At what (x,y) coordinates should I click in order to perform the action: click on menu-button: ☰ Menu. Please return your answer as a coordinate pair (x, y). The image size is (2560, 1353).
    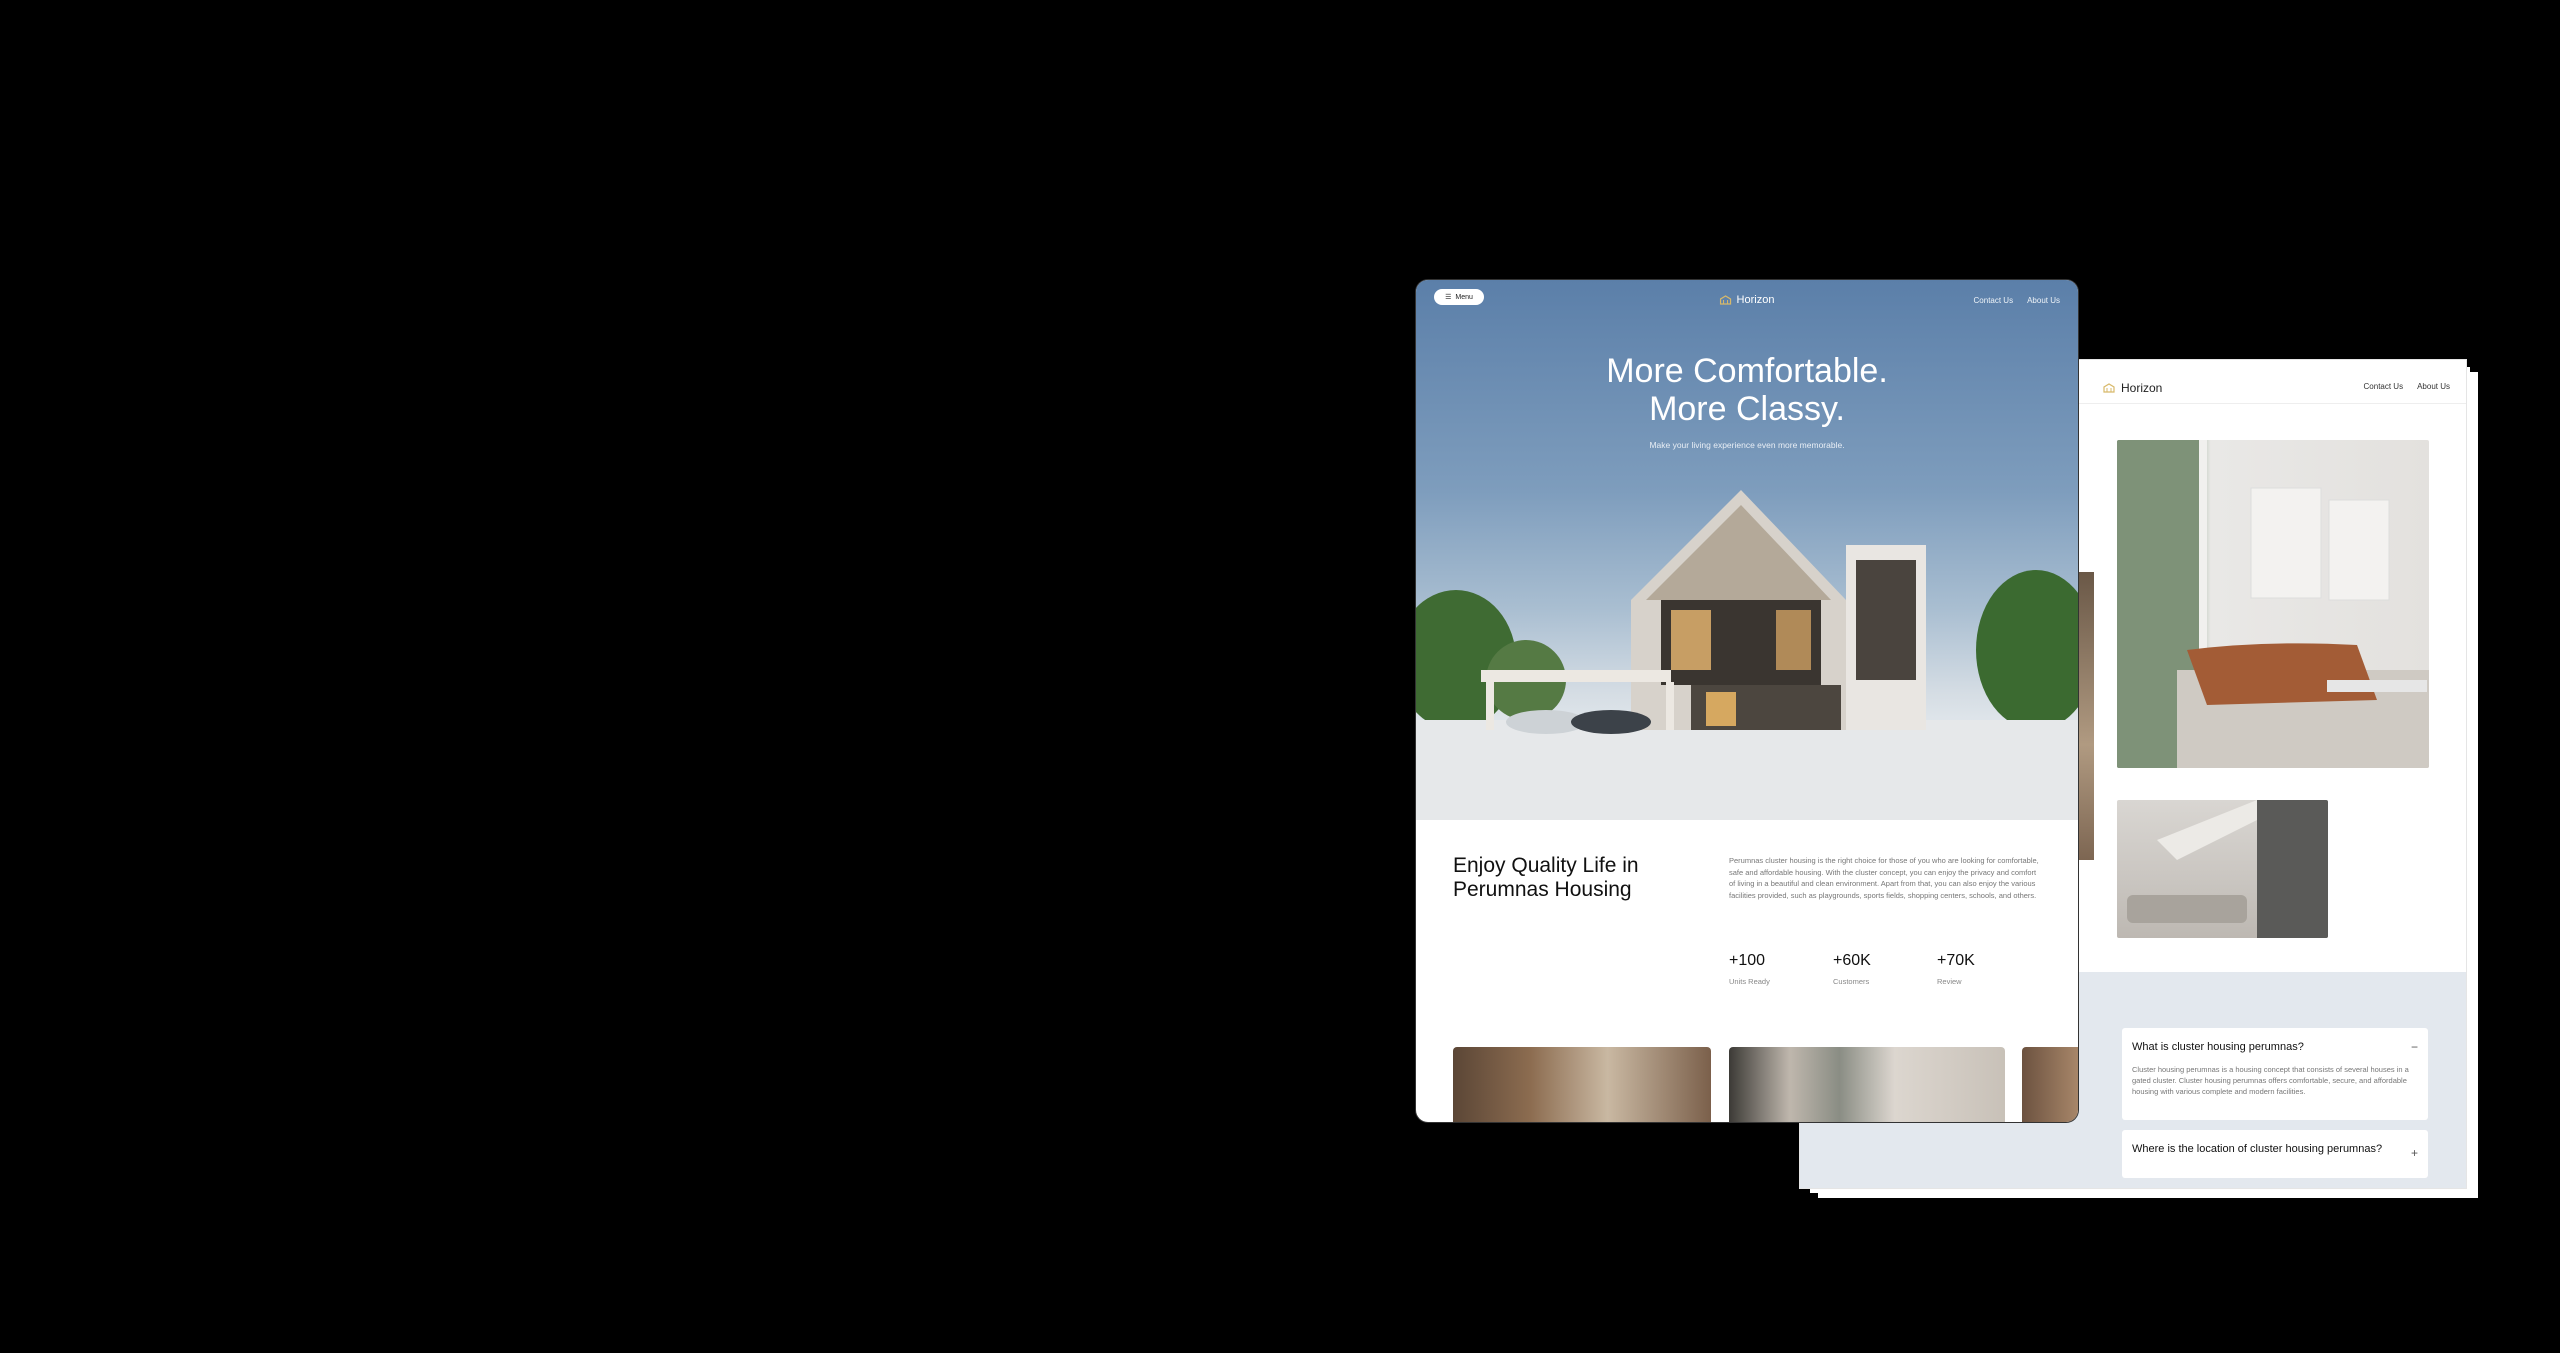
    Looking at the image, I should click on (1459, 297).